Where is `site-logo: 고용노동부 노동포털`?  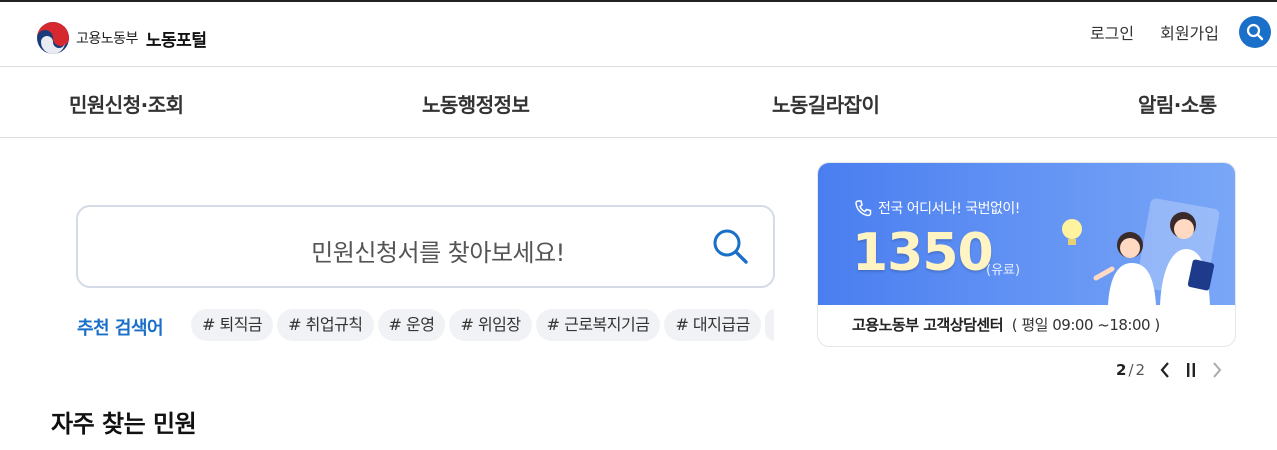
site-logo: 고용노동부 노동포털 is located at coordinates (121, 38).